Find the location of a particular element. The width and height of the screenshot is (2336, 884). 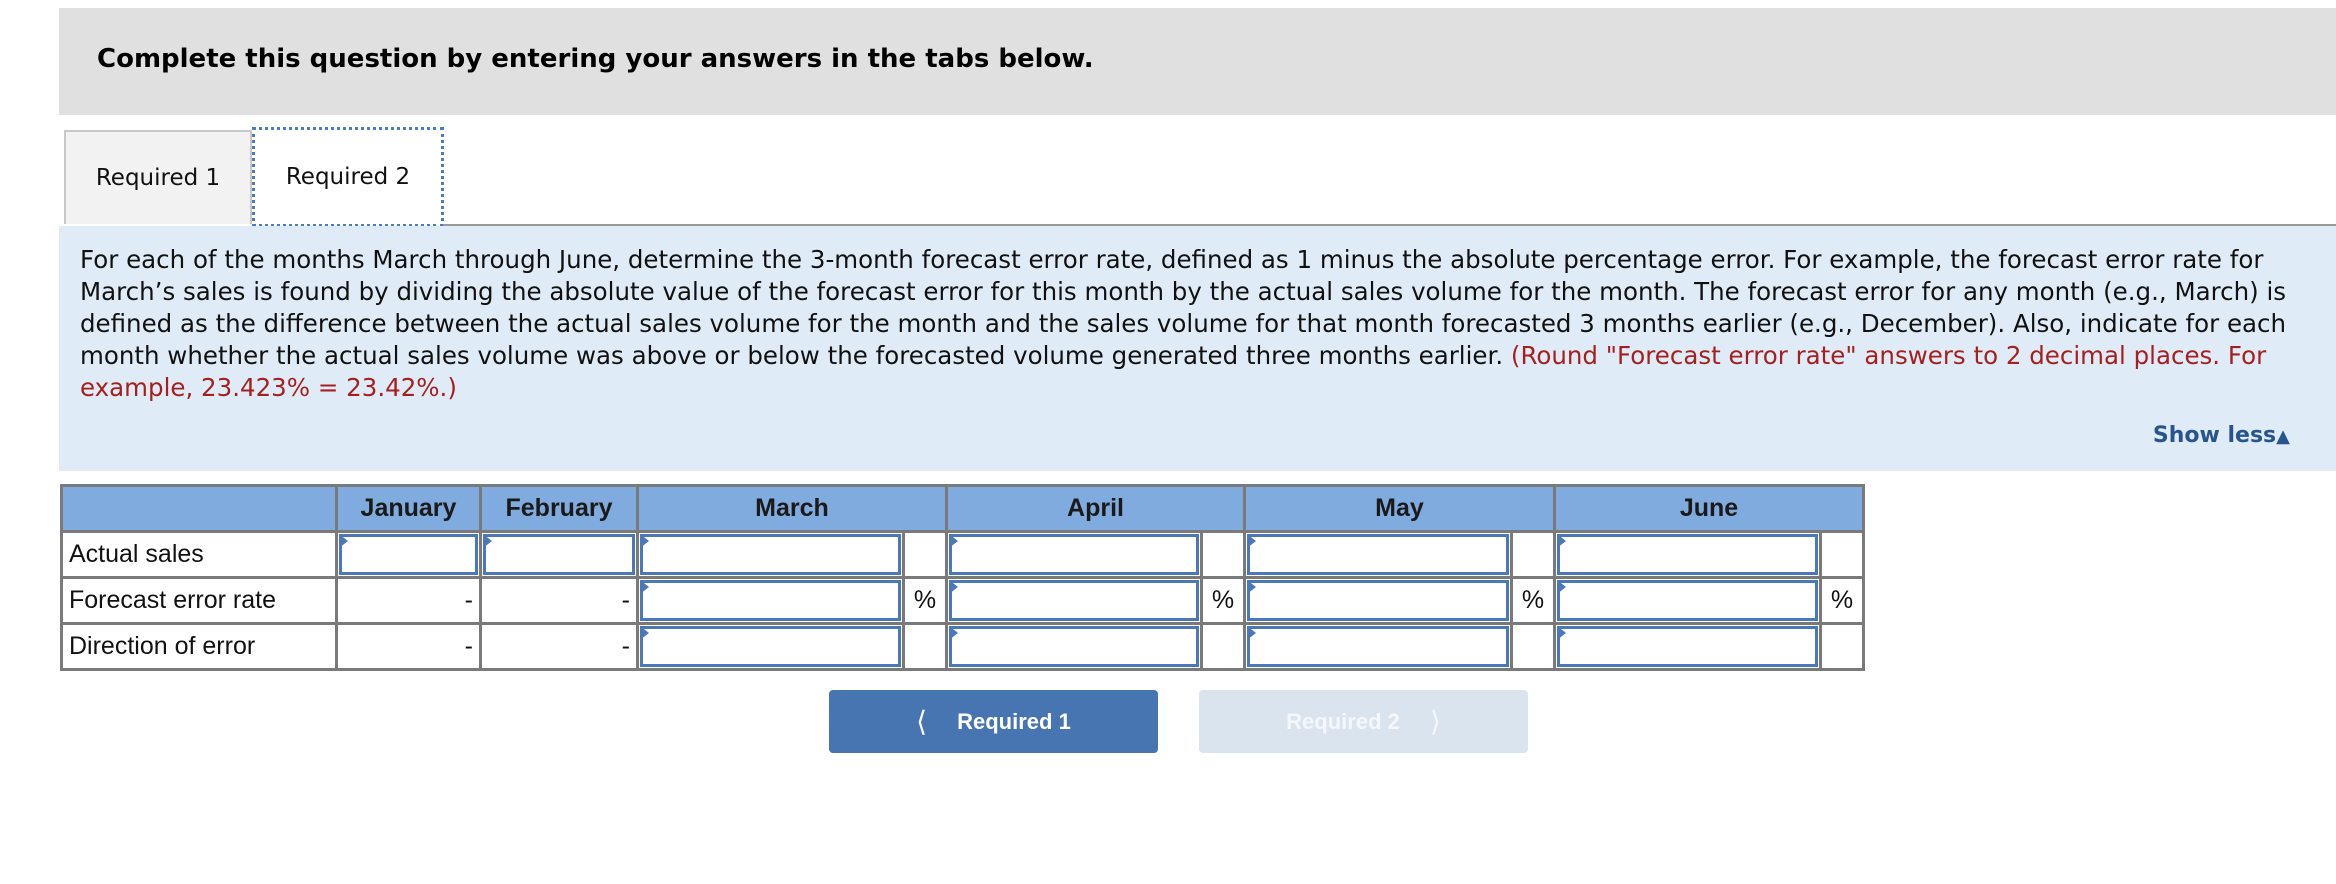

chevron-right-icon: ⟩ is located at coordinates (1435, 721).